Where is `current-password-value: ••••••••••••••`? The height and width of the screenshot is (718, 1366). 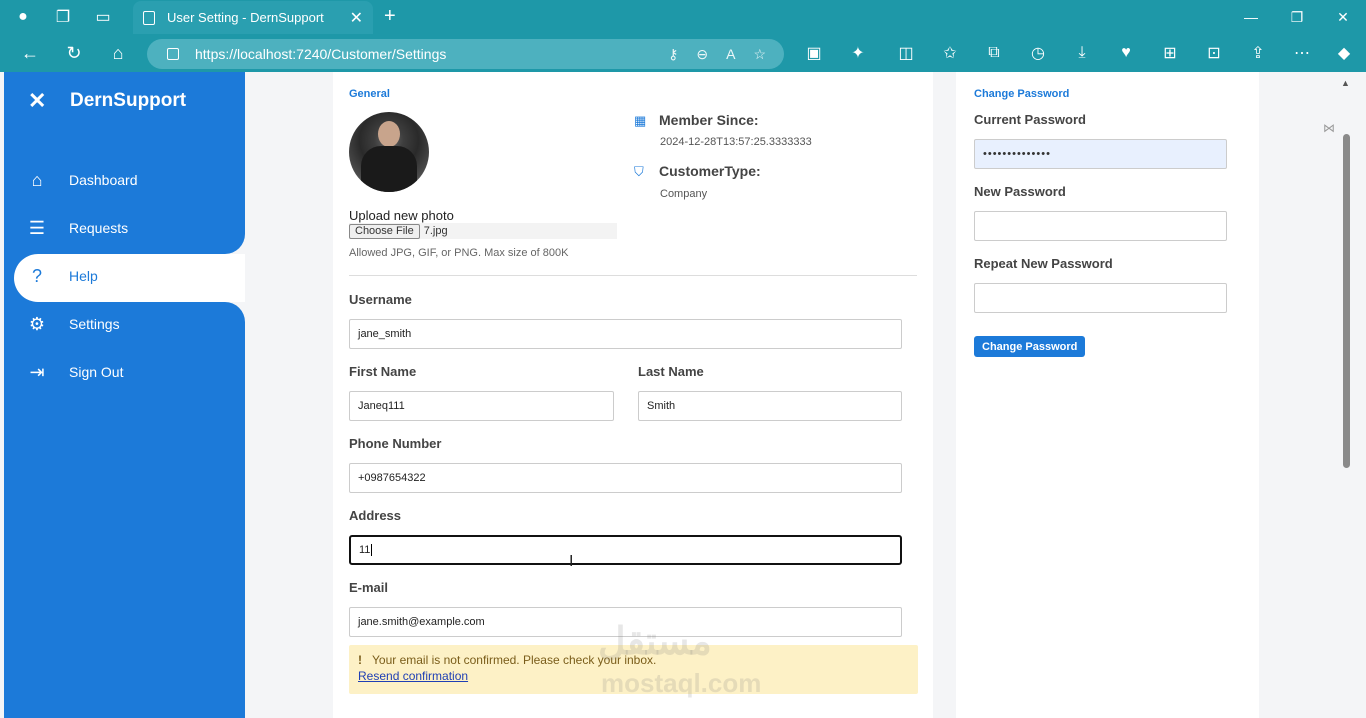
current-password-value: •••••••••••••• is located at coordinates (1017, 154).